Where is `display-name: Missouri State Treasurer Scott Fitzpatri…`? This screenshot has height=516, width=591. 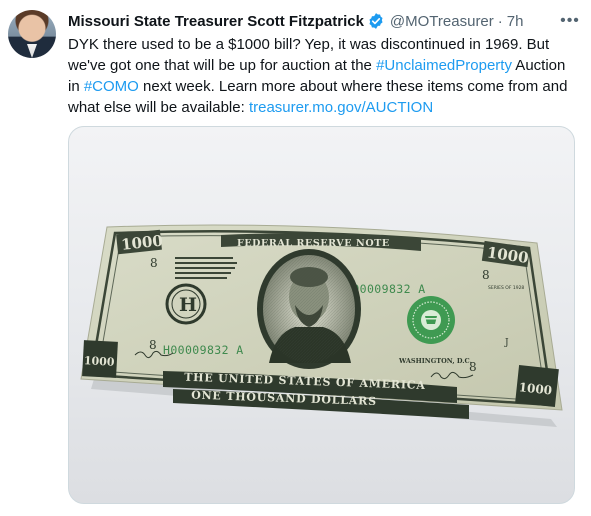 display-name: Missouri State Treasurer Scott Fitzpatri… is located at coordinates (216, 21).